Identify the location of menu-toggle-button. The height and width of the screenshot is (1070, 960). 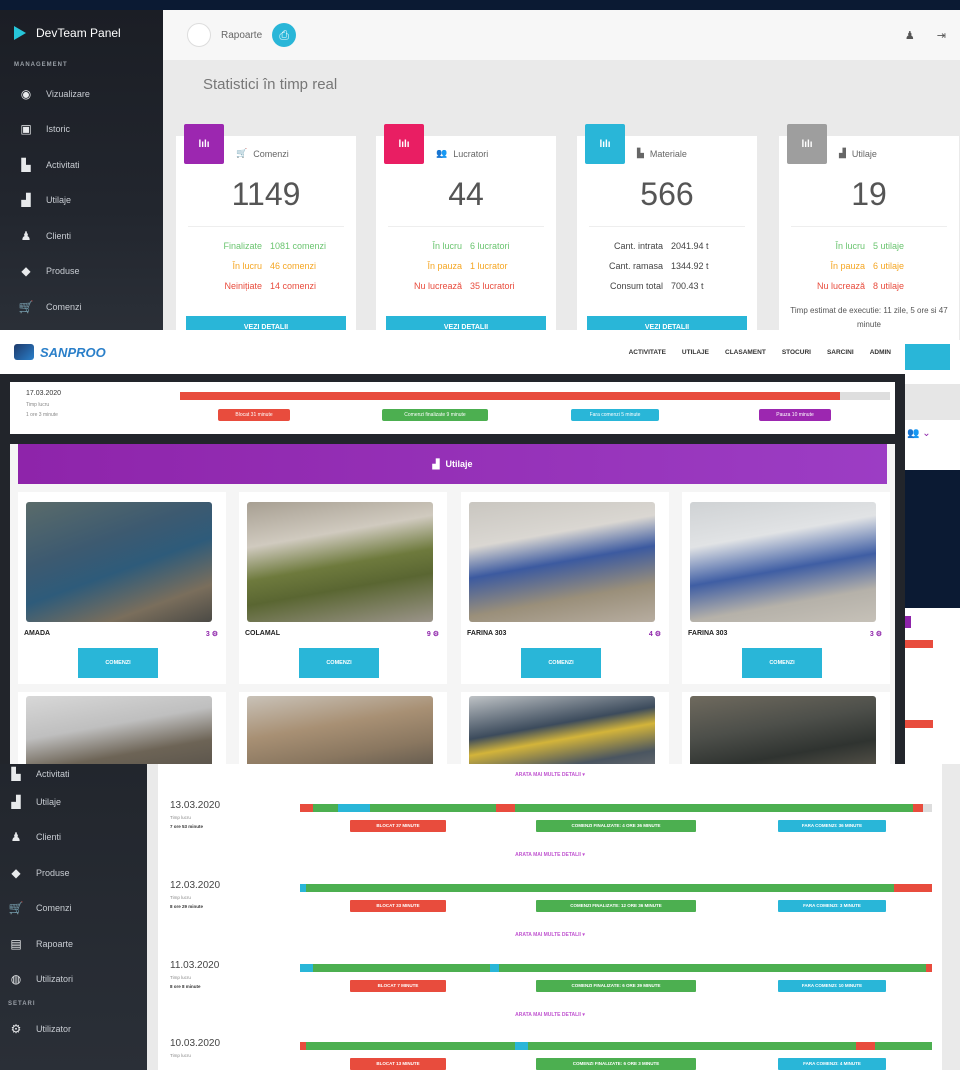
(199, 35).